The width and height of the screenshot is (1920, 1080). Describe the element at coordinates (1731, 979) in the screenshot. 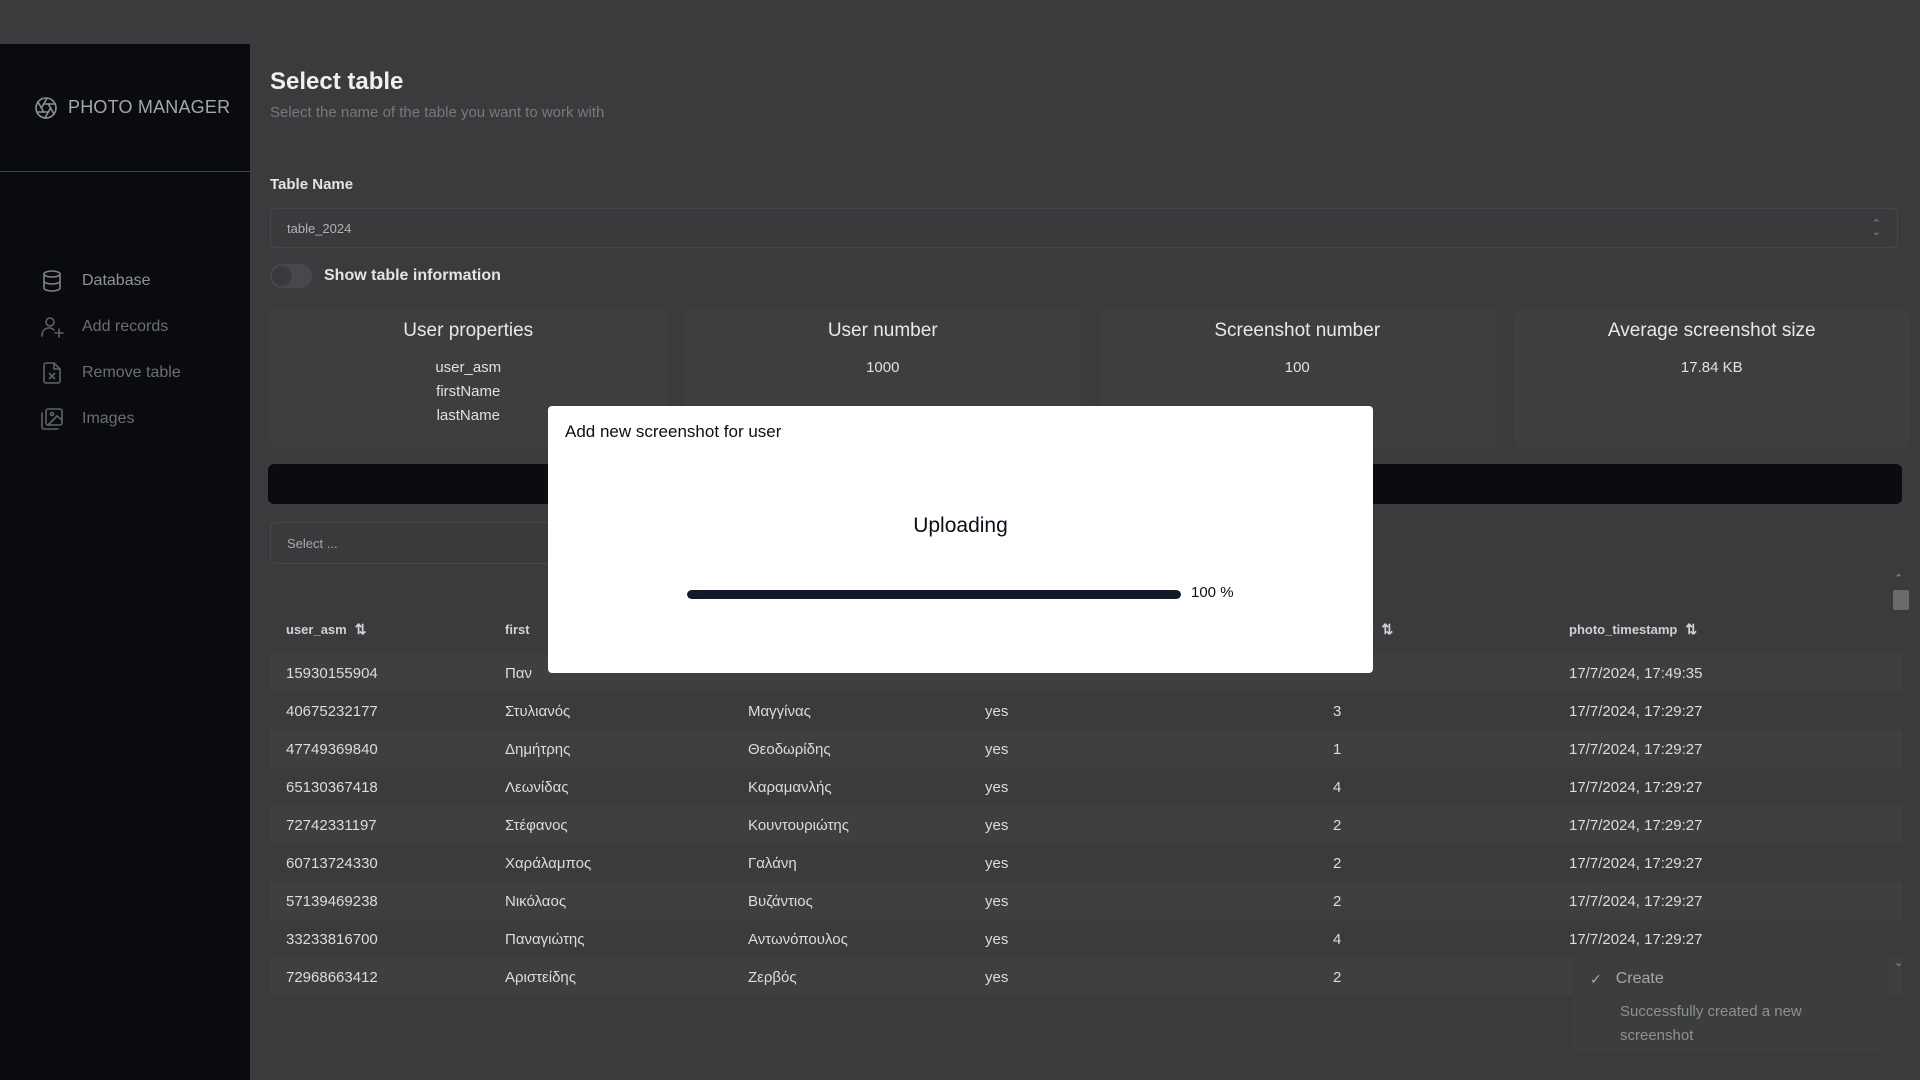

I see `toast-header: ✓ Create` at that location.